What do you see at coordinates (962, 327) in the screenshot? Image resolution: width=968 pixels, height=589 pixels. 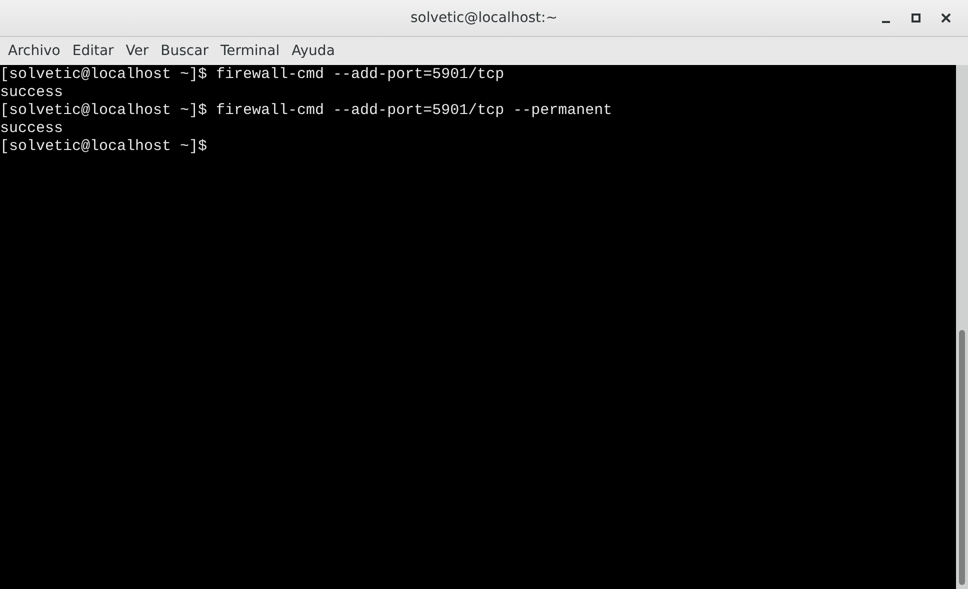 I see `scrollbar` at bounding box center [962, 327].